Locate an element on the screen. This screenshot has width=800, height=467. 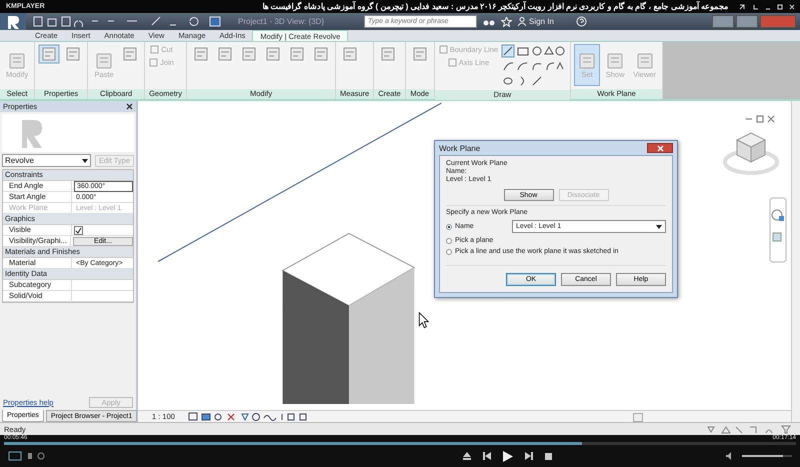
next-icon is located at coordinates (528, 456).